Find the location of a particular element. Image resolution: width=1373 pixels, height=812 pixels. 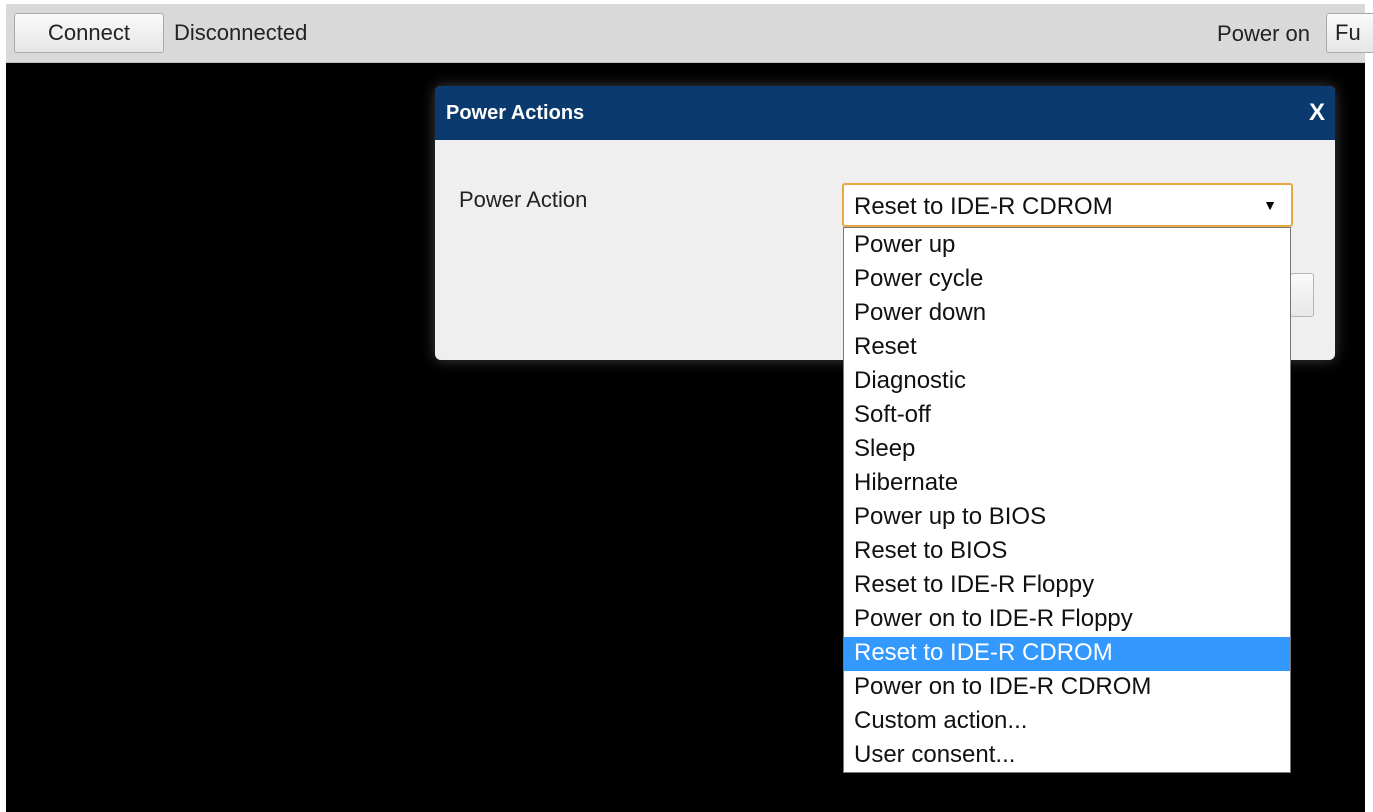

dropdown-option: Sleep is located at coordinates (1067, 450).